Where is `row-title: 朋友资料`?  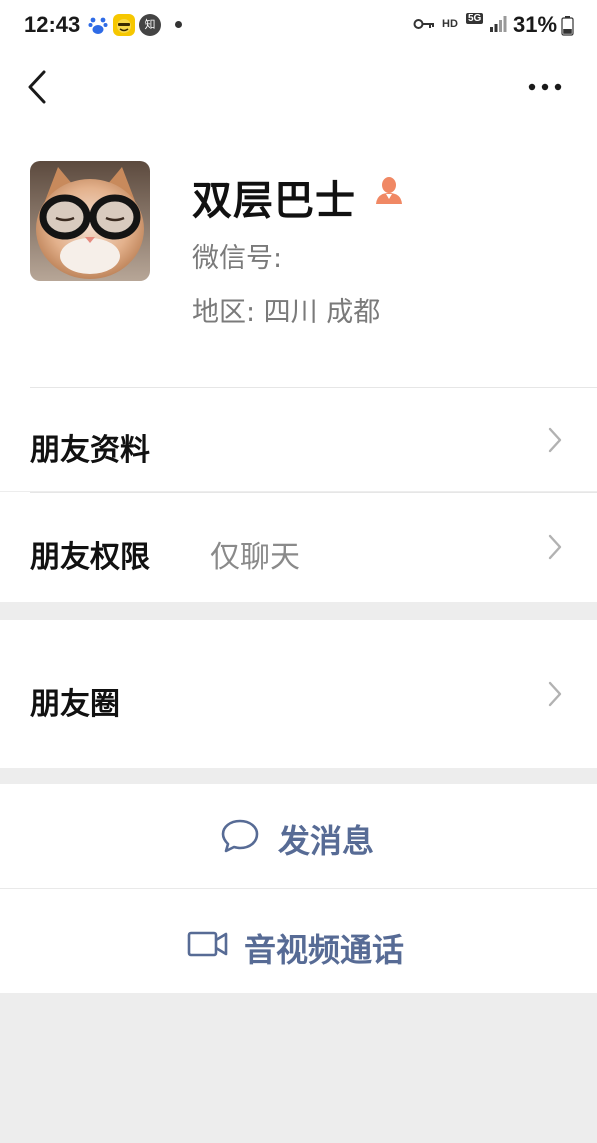 row-title: 朋友资料 is located at coordinates (90, 450).